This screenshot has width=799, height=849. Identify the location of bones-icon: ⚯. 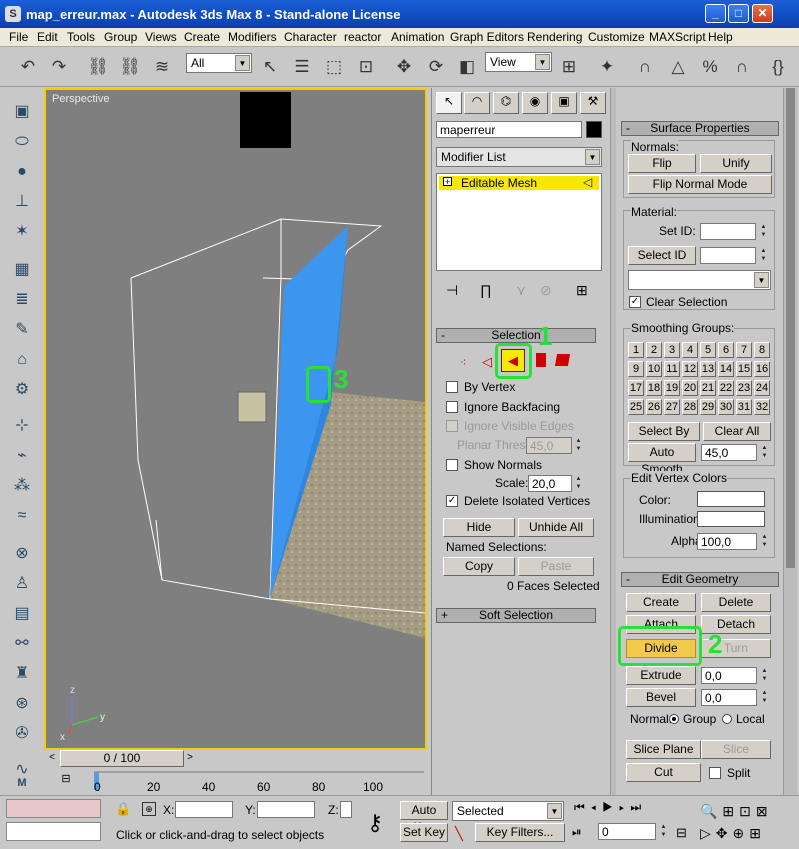
(22, 644).